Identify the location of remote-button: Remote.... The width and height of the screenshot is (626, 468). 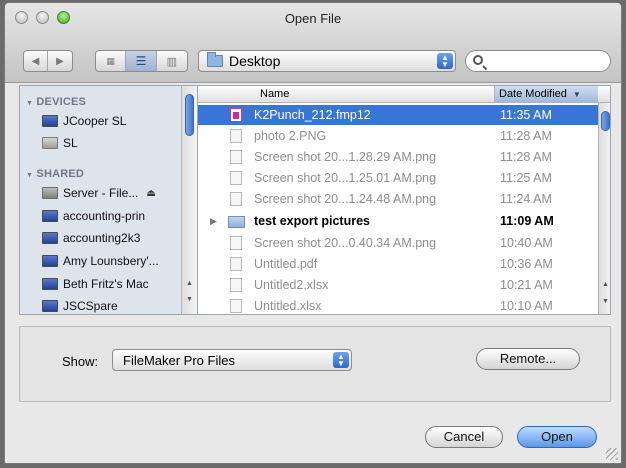
(528, 359).